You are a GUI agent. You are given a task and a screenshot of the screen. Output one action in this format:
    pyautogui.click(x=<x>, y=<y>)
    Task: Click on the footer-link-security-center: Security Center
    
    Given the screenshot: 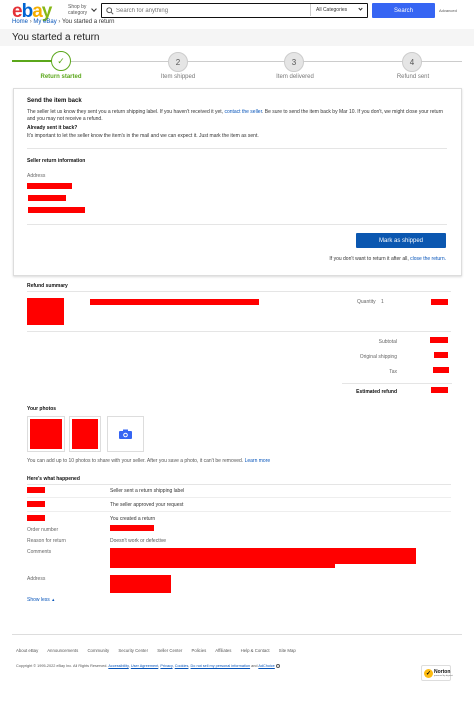 What is the action you would take?
    pyautogui.click(x=133, y=650)
    